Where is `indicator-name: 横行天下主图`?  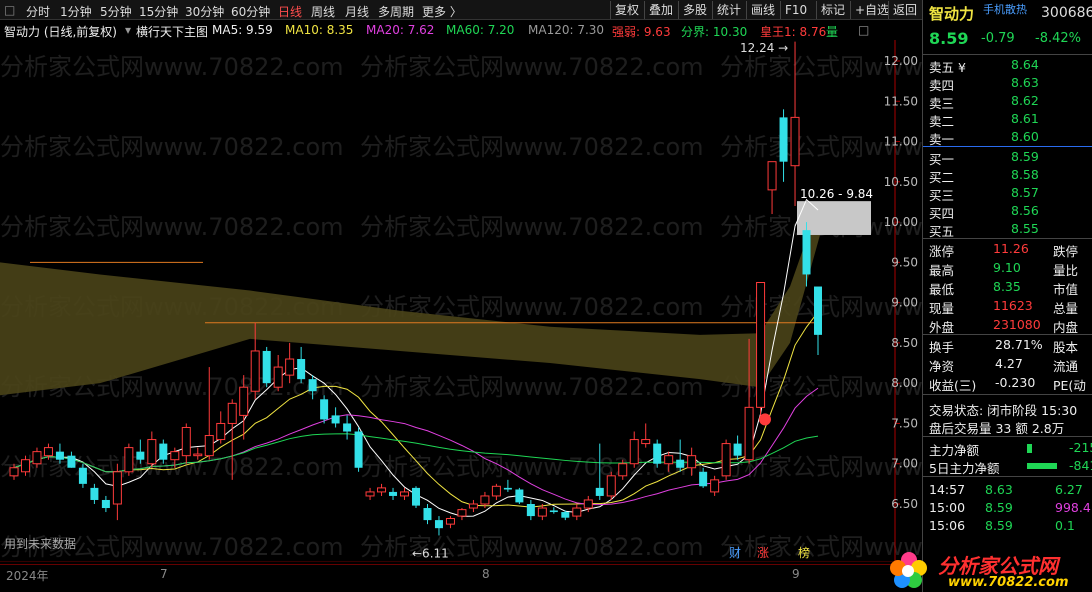 indicator-name: 横行天下主图 is located at coordinates (172, 31).